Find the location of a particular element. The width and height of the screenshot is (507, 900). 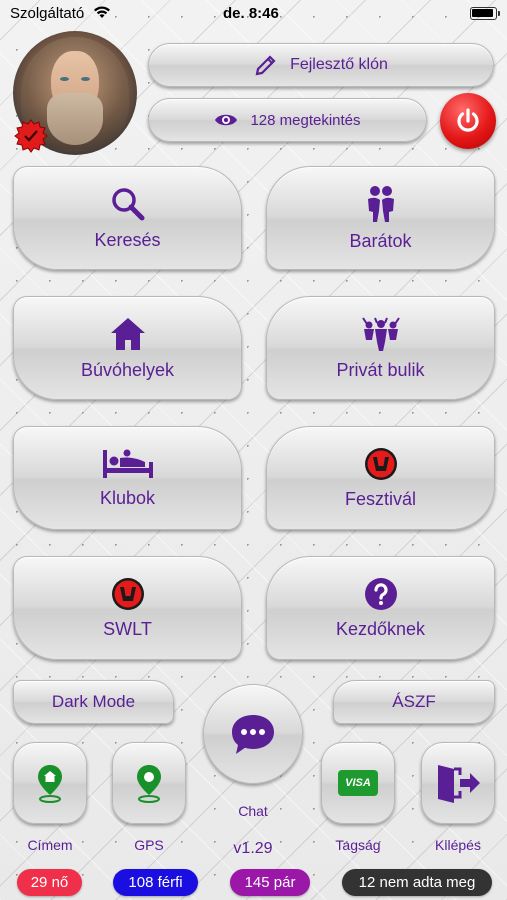

friends-label: Barátok is located at coordinates (380, 240).